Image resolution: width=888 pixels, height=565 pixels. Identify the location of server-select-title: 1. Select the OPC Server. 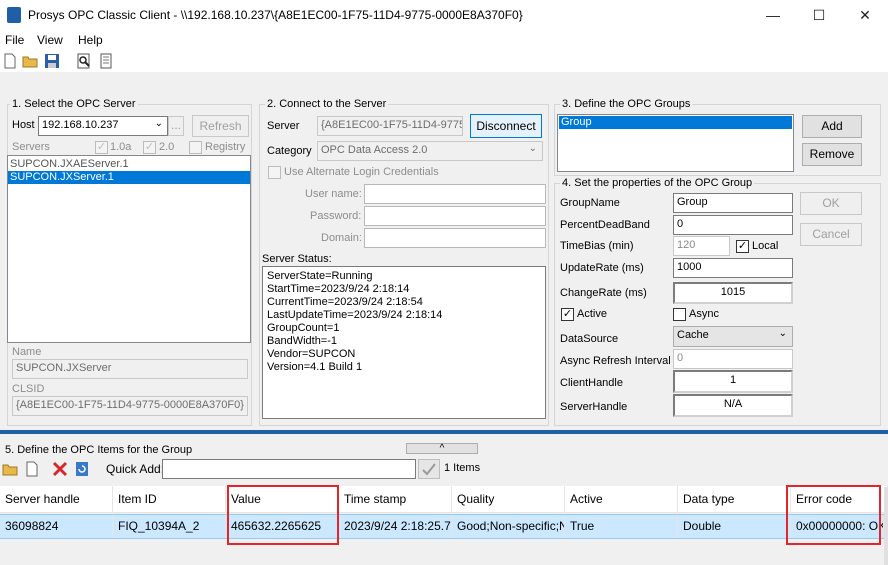
(74, 104).